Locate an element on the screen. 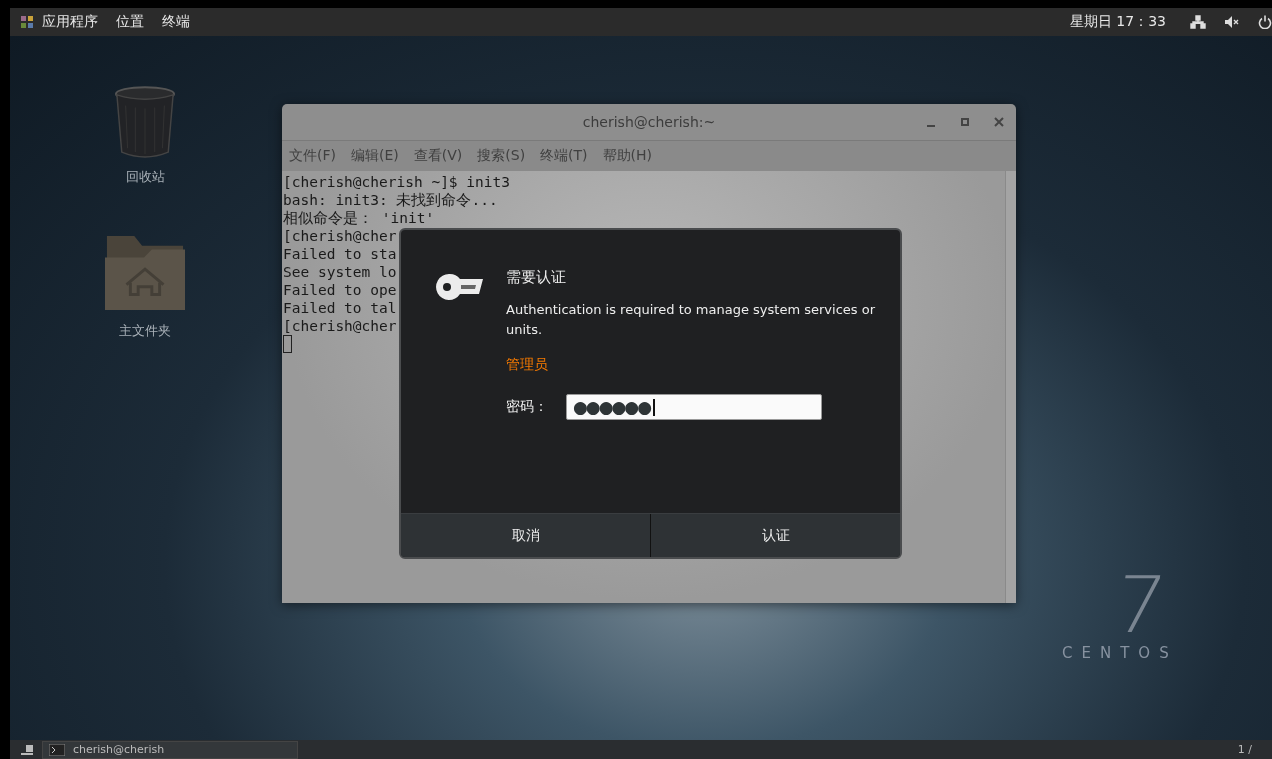 The width and height of the screenshot is (1272, 759). user-name: 管理员 is located at coordinates (691, 365).